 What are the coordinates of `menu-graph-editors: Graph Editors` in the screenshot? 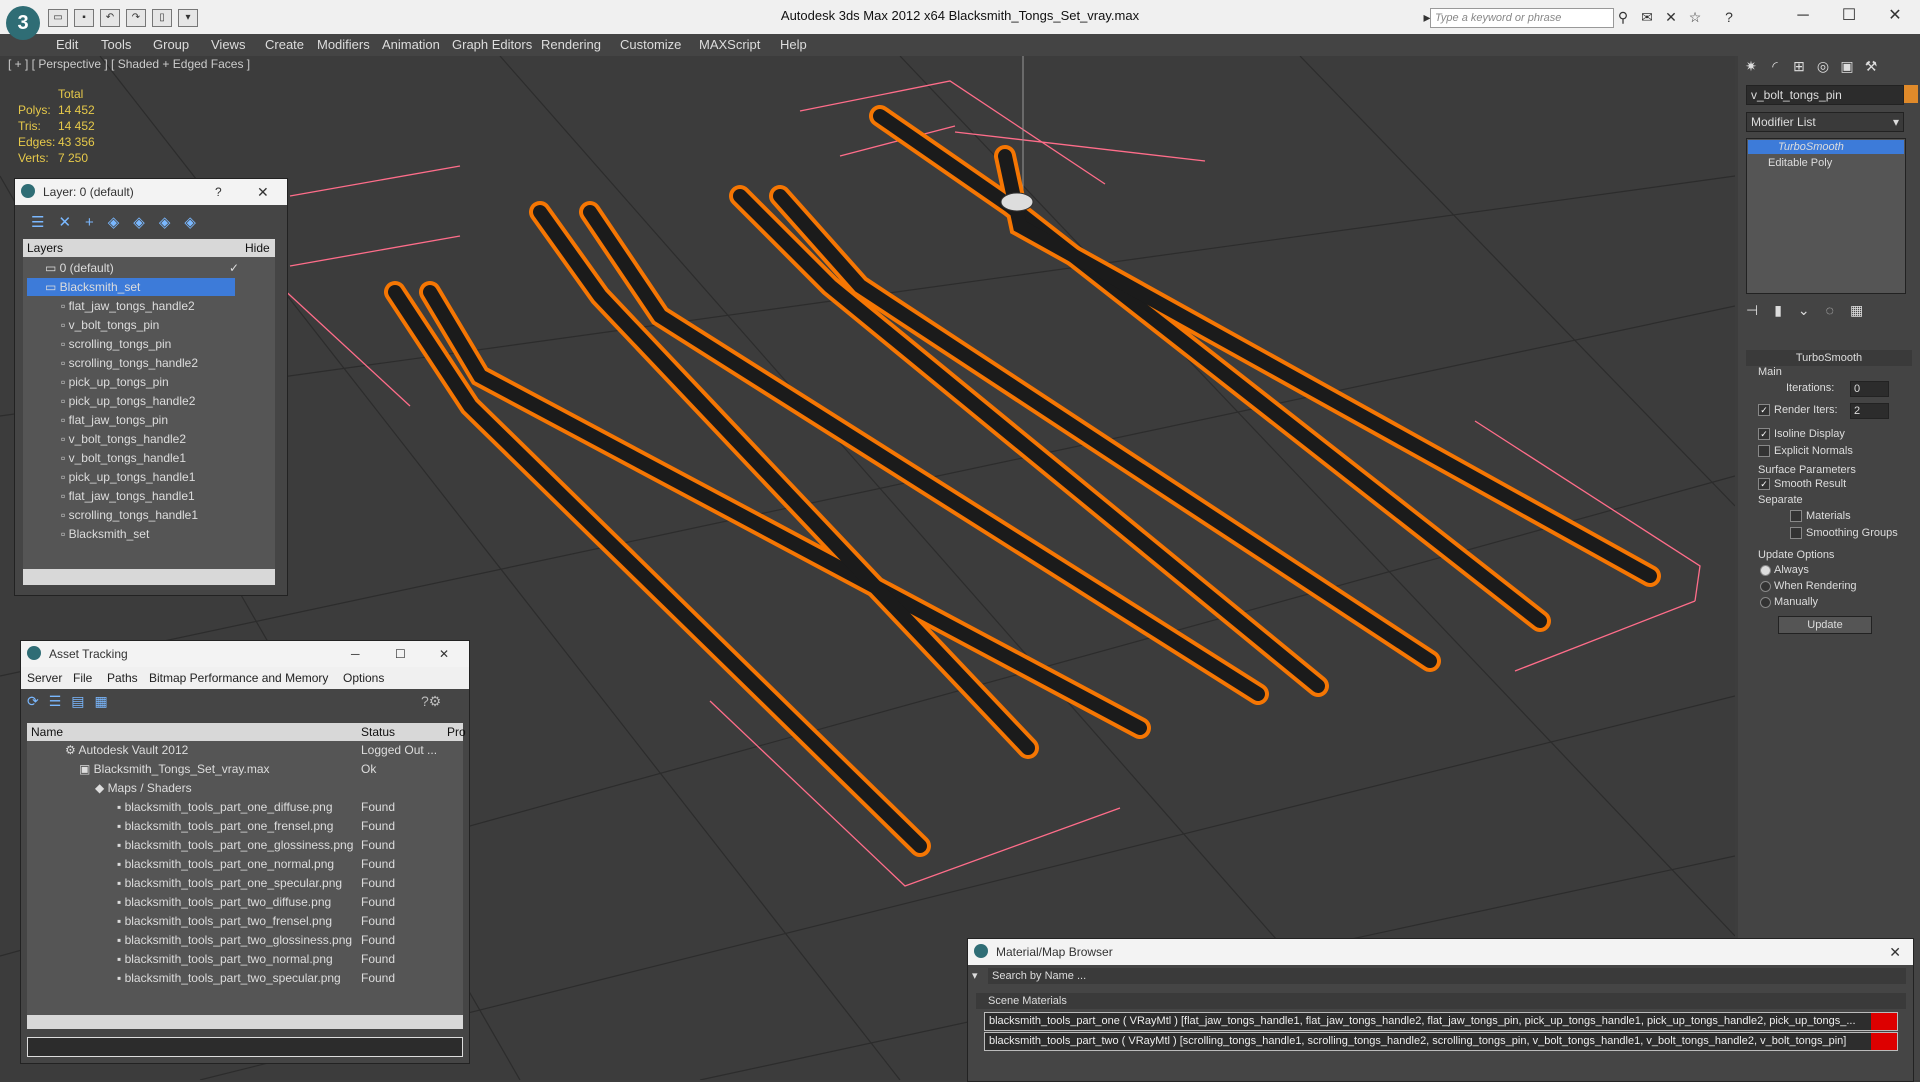 It's located at (492, 44).